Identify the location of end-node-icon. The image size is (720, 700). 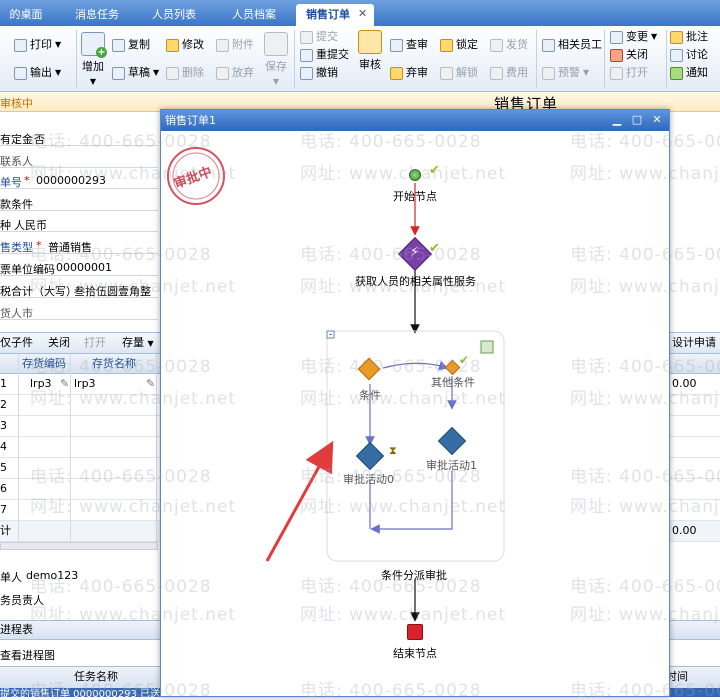
(415, 632).